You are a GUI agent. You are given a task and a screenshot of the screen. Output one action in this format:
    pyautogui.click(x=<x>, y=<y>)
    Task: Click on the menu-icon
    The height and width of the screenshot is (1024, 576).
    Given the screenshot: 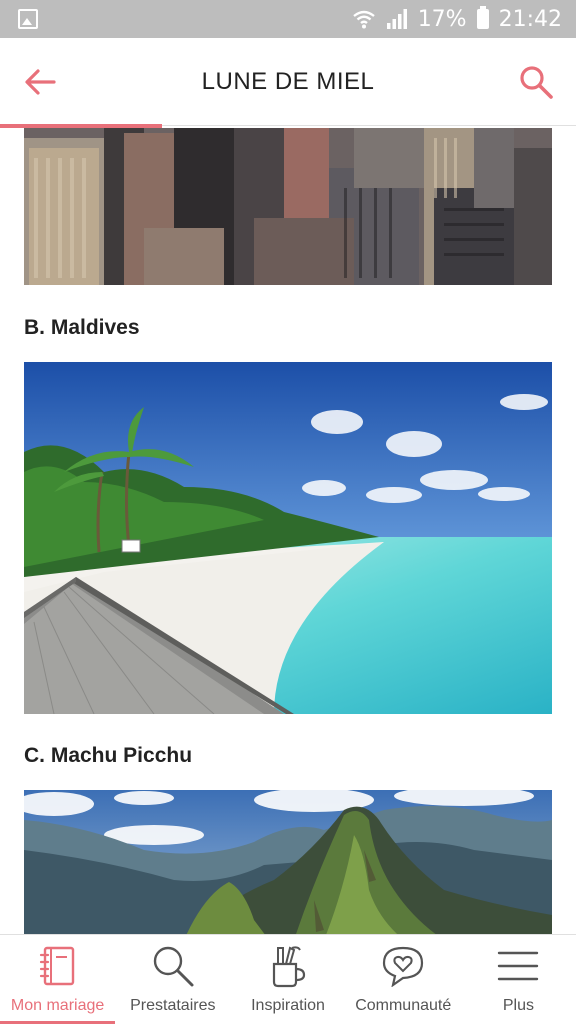 What is the action you would take?
    pyautogui.click(x=518, y=966)
    